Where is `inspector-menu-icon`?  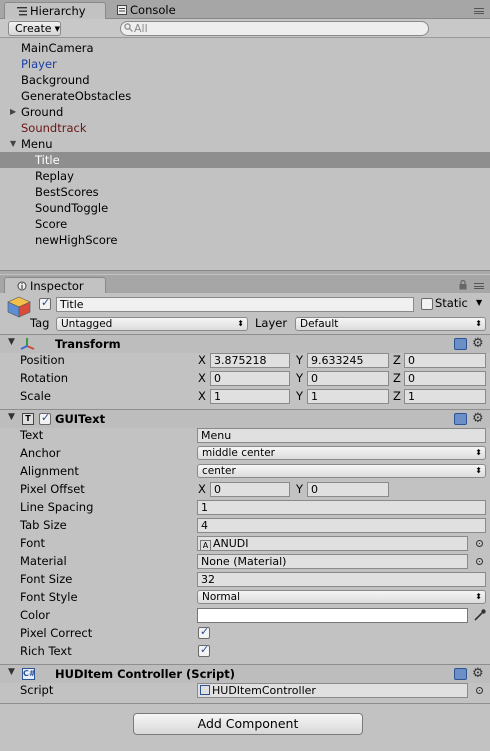 inspector-menu-icon is located at coordinates (479, 286).